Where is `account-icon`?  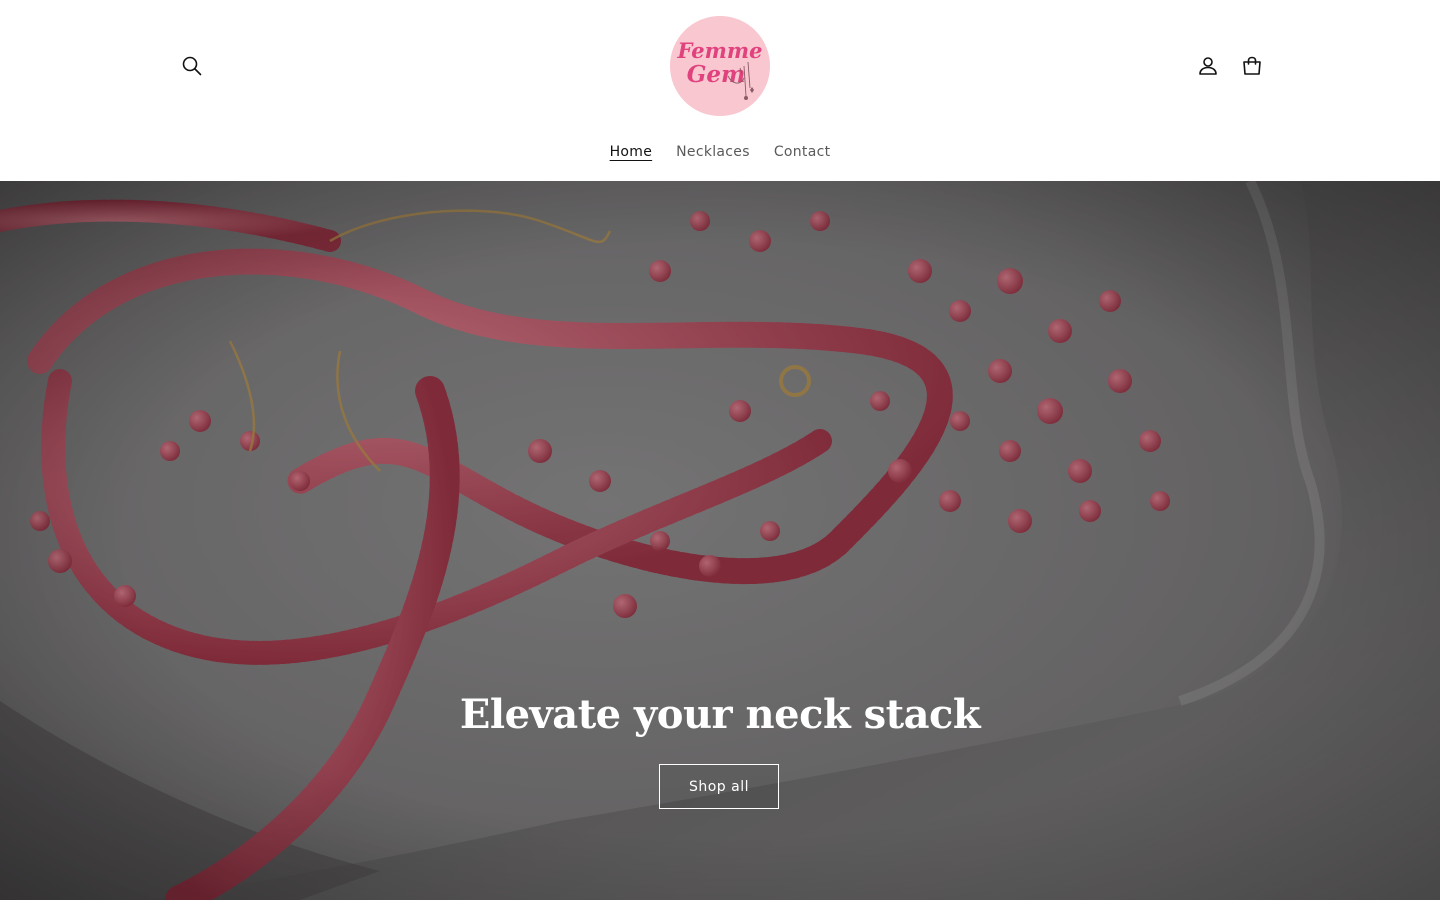 account-icon is located at coordinates (1208, 66).